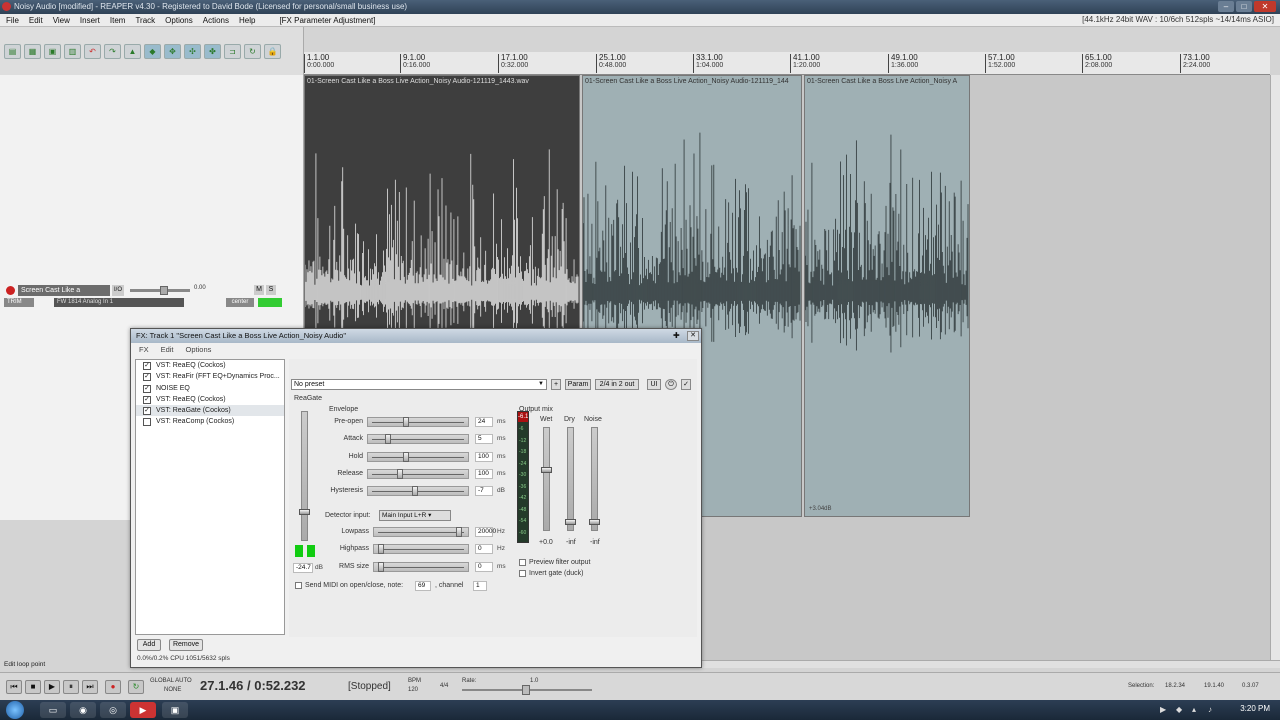  Describe the element at coordinates (1175, 686) in the screenshot. I see `selection-start: 18.2.34` at that location.